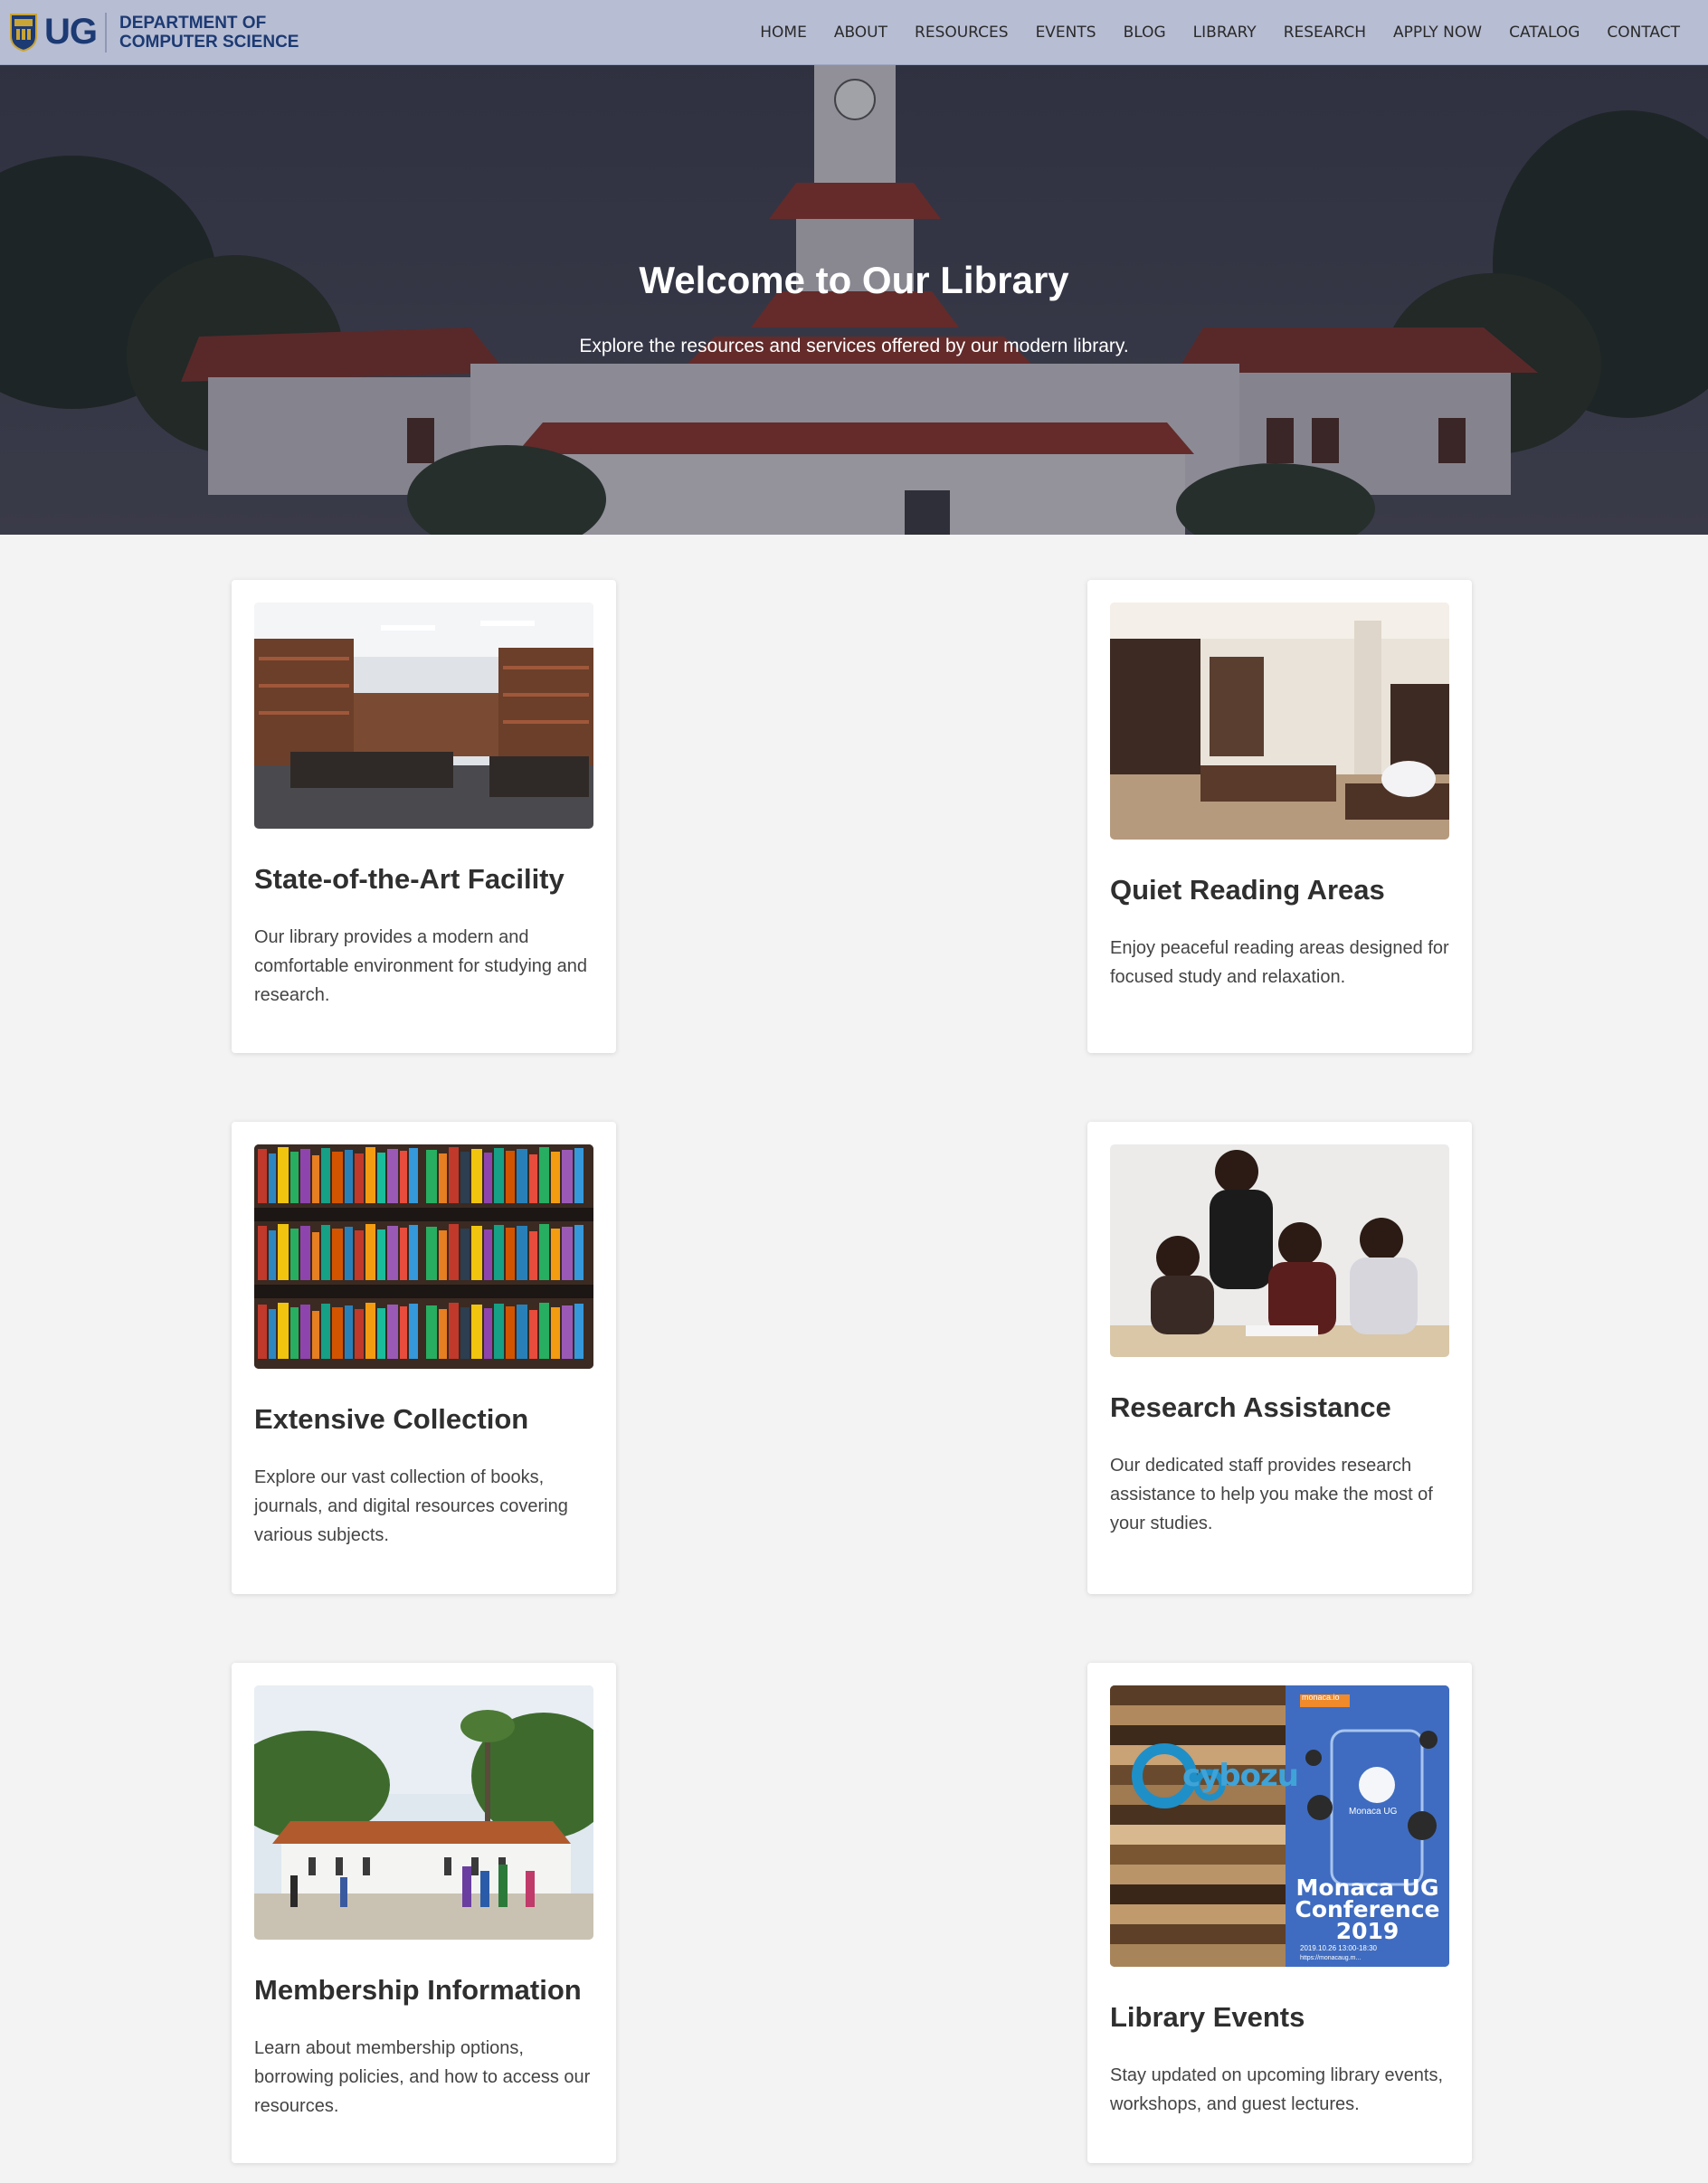 This screenshot has height=2183, width=1708. I want to click on nav-home: HOME, so click(783, 33).